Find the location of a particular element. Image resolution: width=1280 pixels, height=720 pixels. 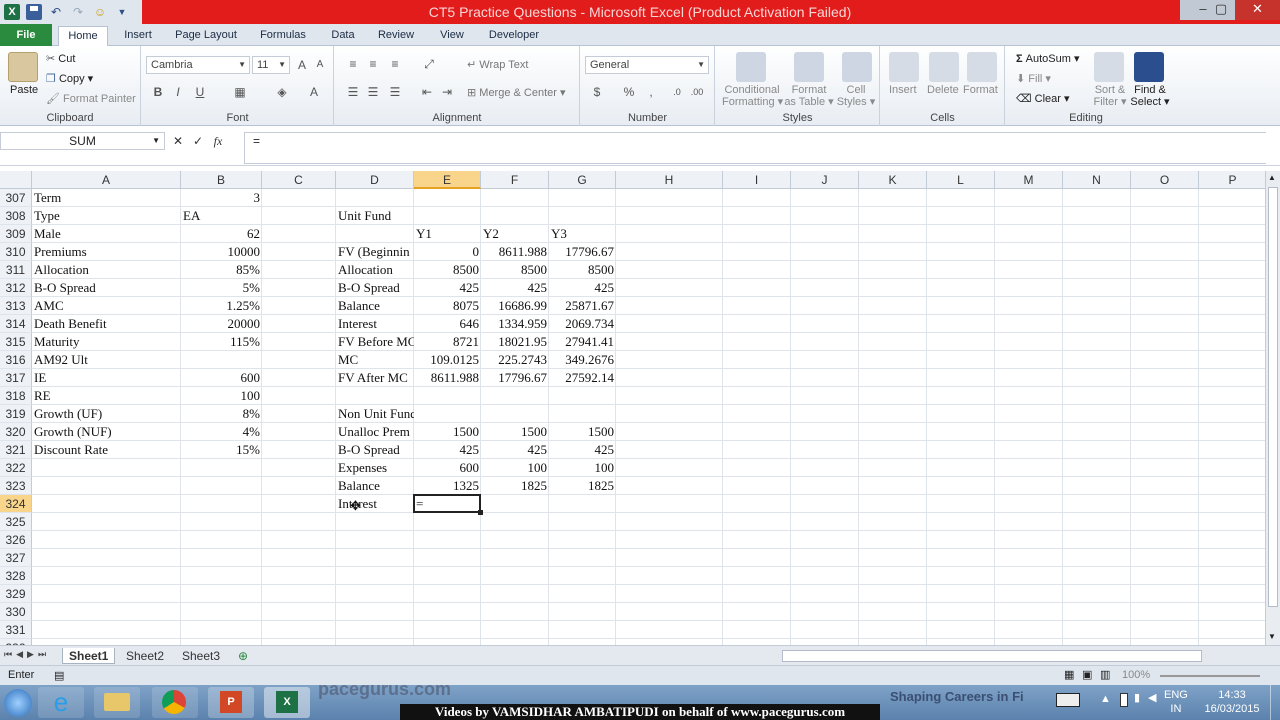

wrap-text-button: ↵ Wrap Text is located at coordinates (497, 64).